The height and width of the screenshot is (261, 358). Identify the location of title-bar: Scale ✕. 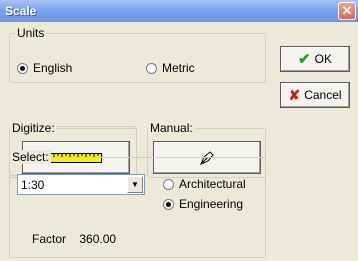
(179, 11).